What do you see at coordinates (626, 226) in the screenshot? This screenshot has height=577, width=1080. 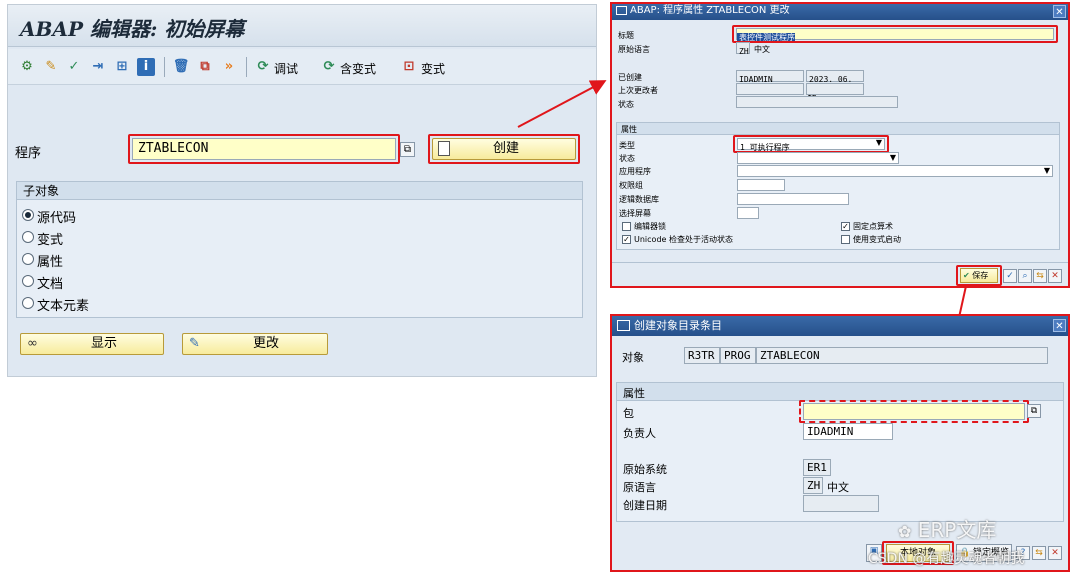 I see `editor-lock-checkbox` at bounding box center [626, 226].